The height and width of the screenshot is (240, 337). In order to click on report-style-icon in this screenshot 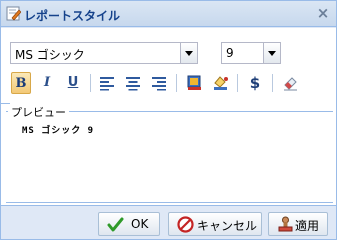, I will do `click(13, 13)`.